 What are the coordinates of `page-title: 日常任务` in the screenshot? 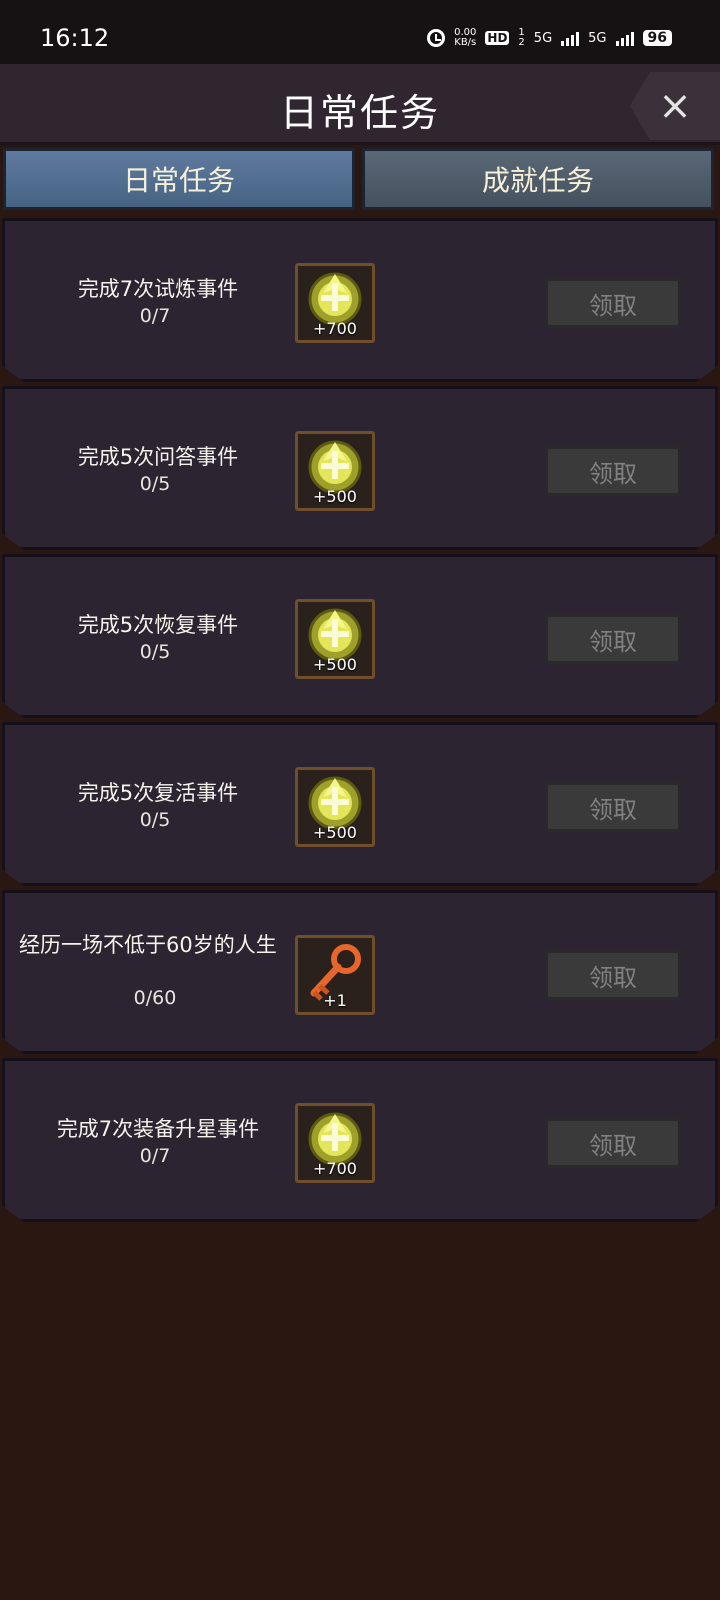 It's located at (359, 113).